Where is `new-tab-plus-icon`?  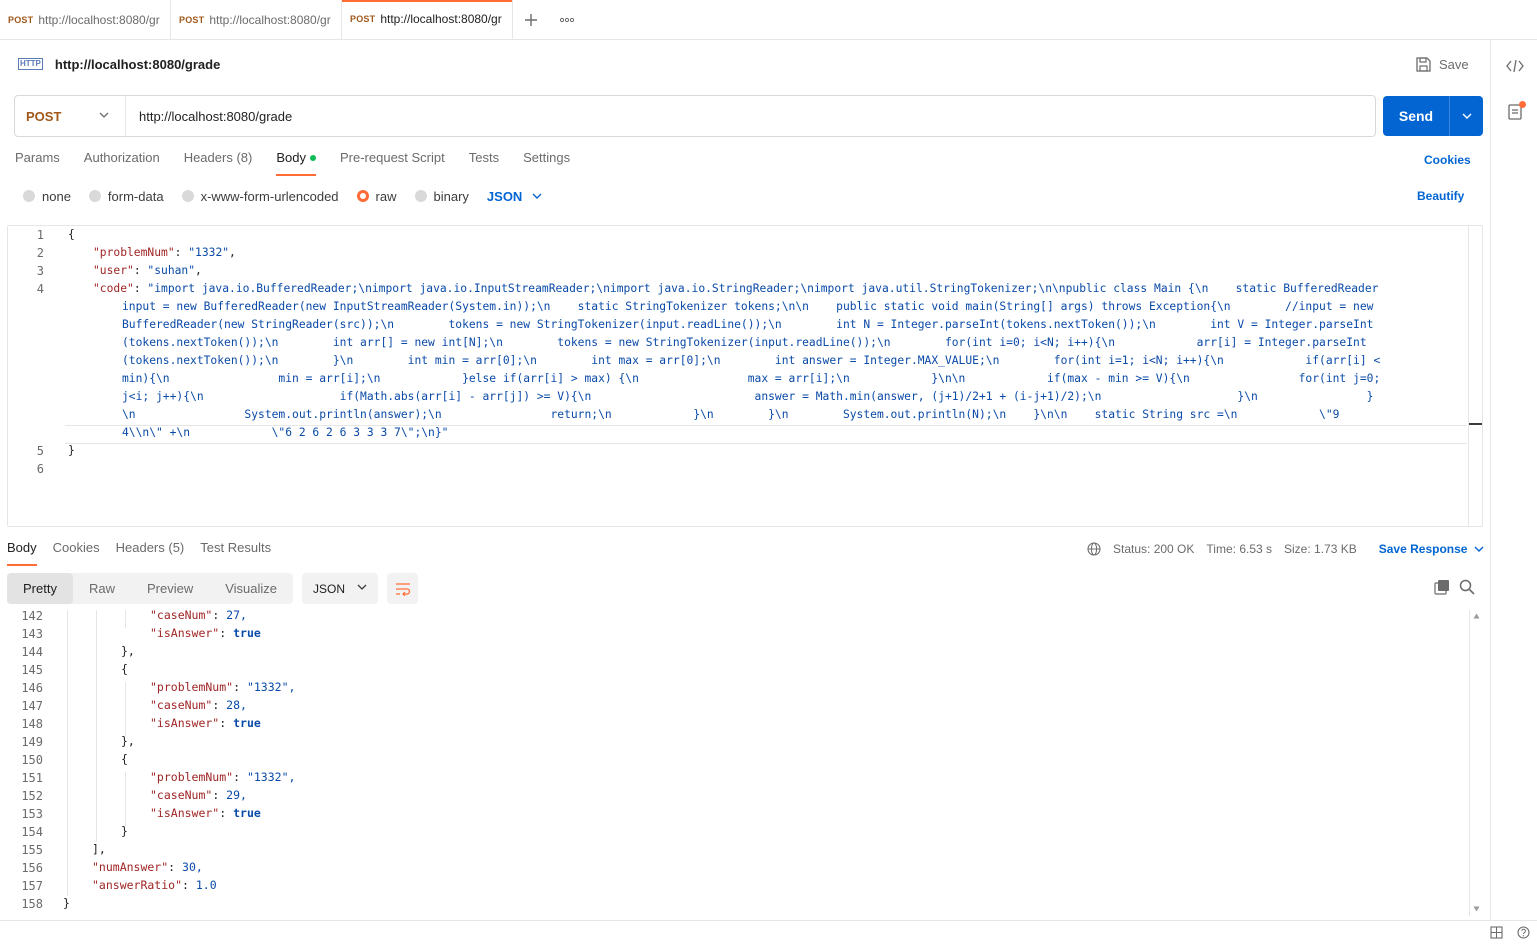
new-tab-plus-icon is located at coordinates (531, 19).